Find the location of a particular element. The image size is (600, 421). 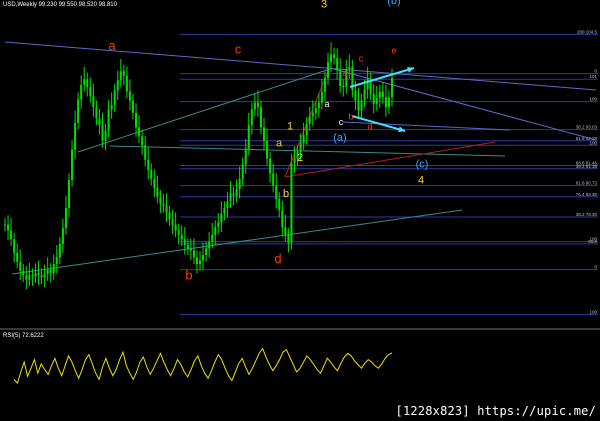

wave-label: 3 is located at coordinates (324, 5).